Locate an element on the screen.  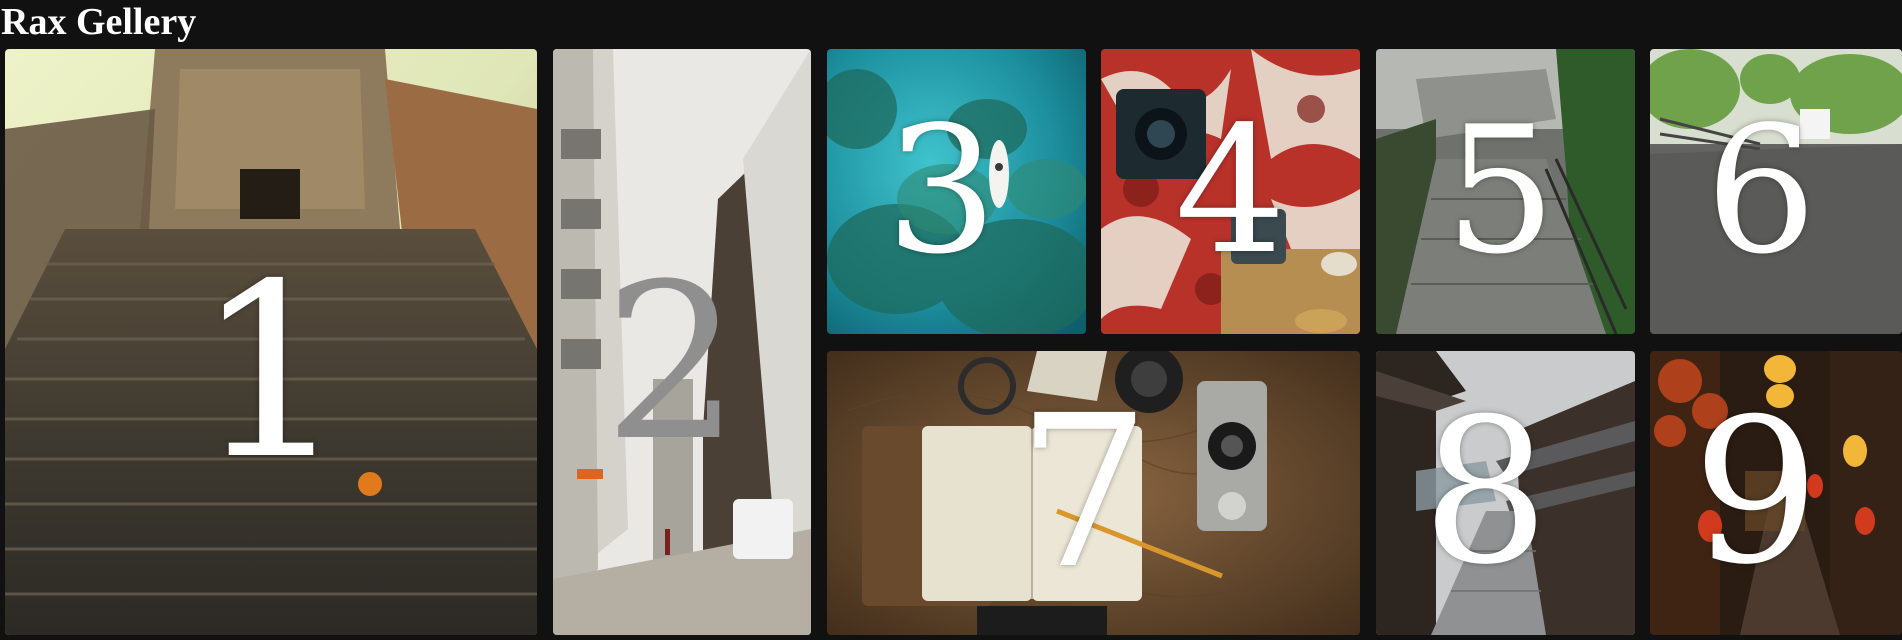
japanese-street-image is located at coordinates (1505, 493).